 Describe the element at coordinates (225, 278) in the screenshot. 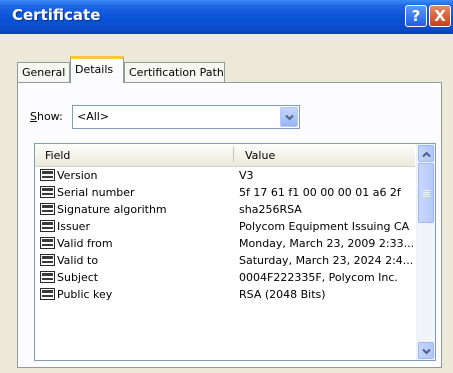

I see `list-item: Subject 0004F222335F, Polycom Inc.` at that location.